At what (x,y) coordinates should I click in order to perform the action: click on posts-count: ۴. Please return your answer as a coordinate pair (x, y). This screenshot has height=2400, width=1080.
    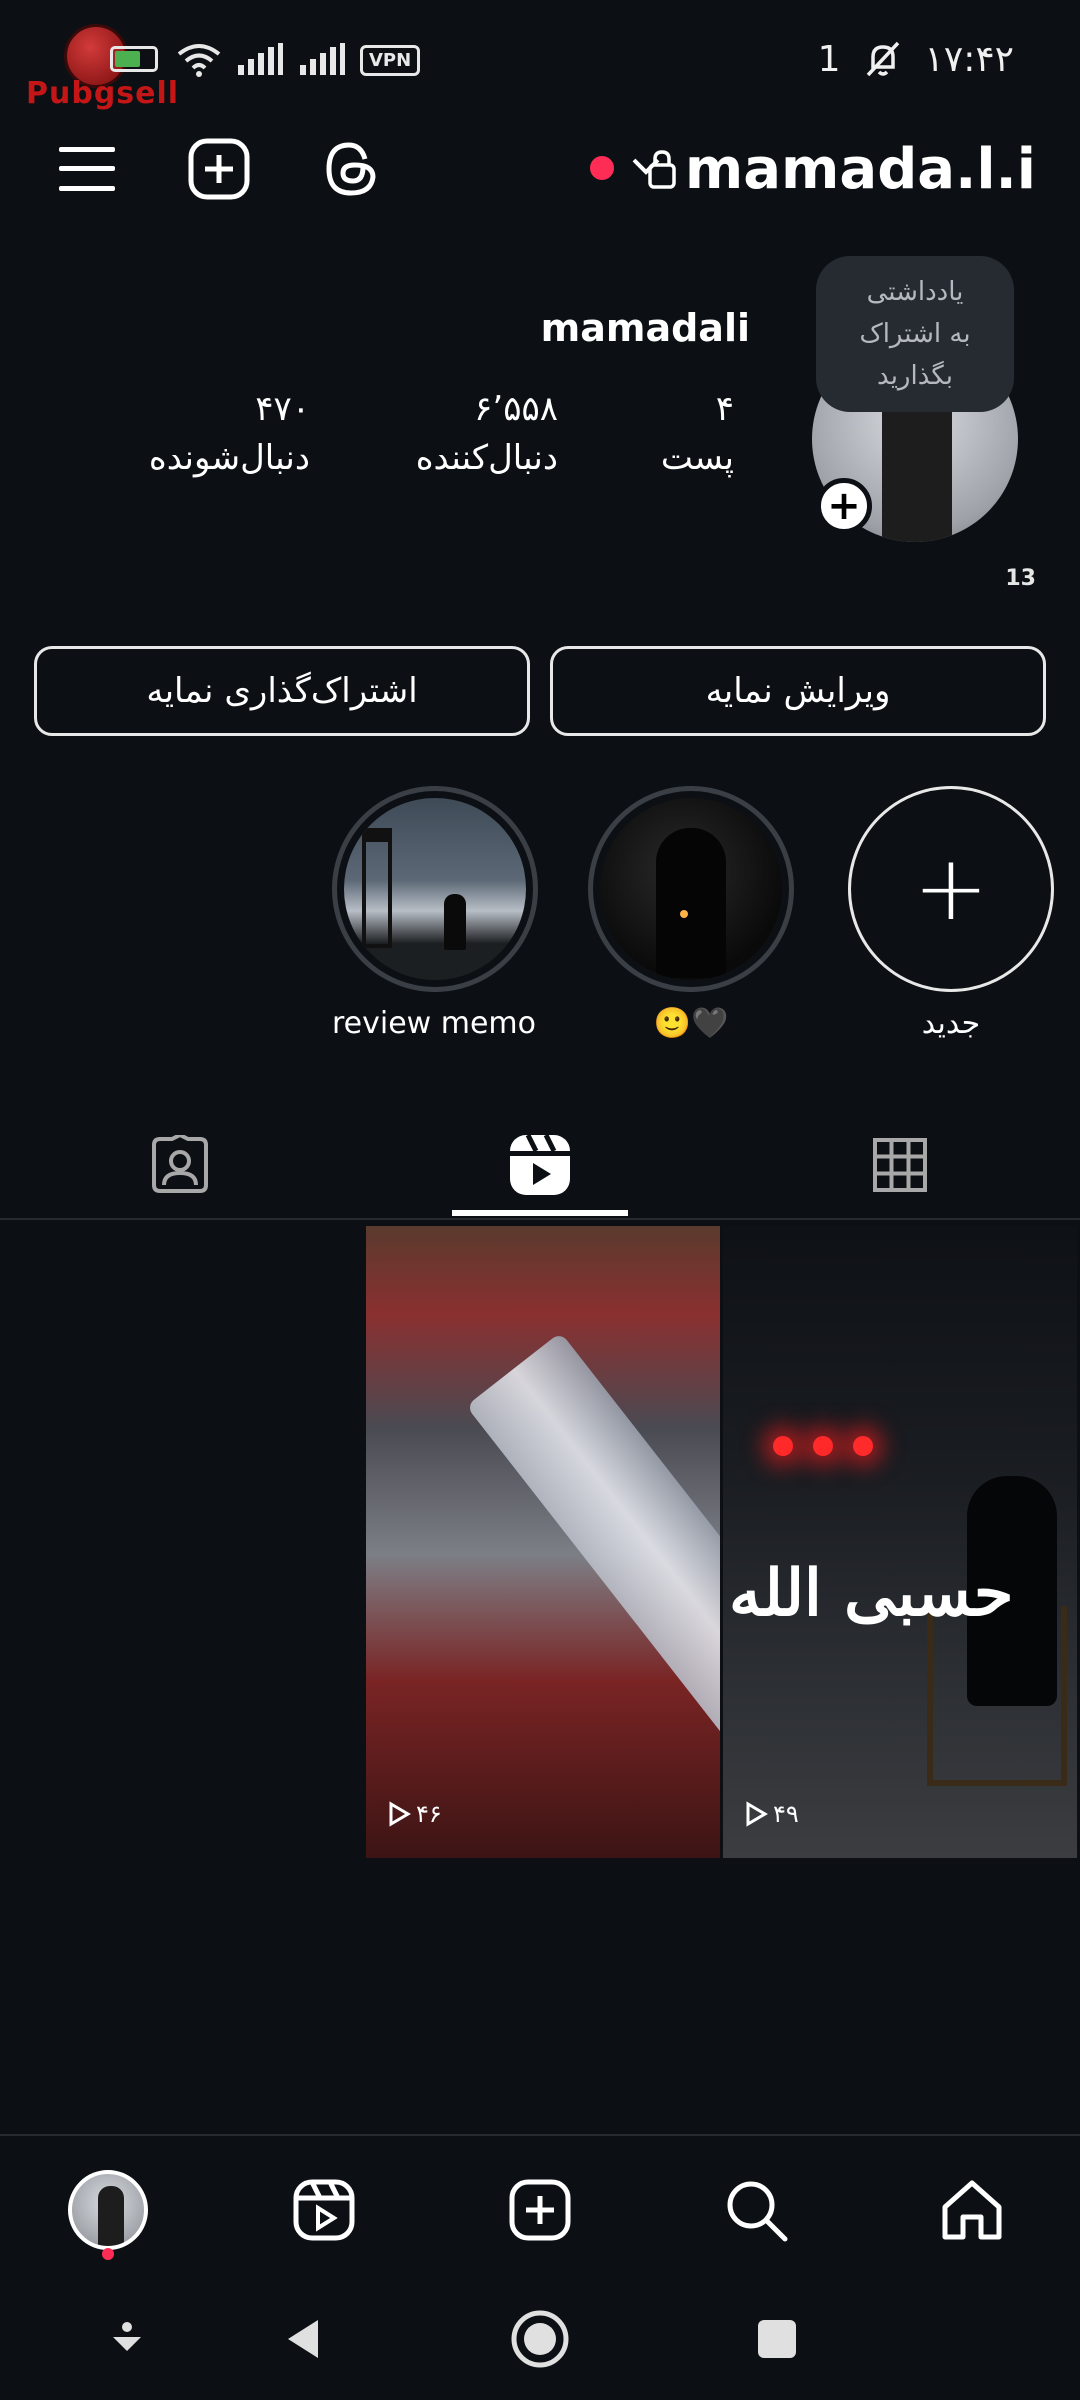
    Looking at the image, I should click on (724, 409).